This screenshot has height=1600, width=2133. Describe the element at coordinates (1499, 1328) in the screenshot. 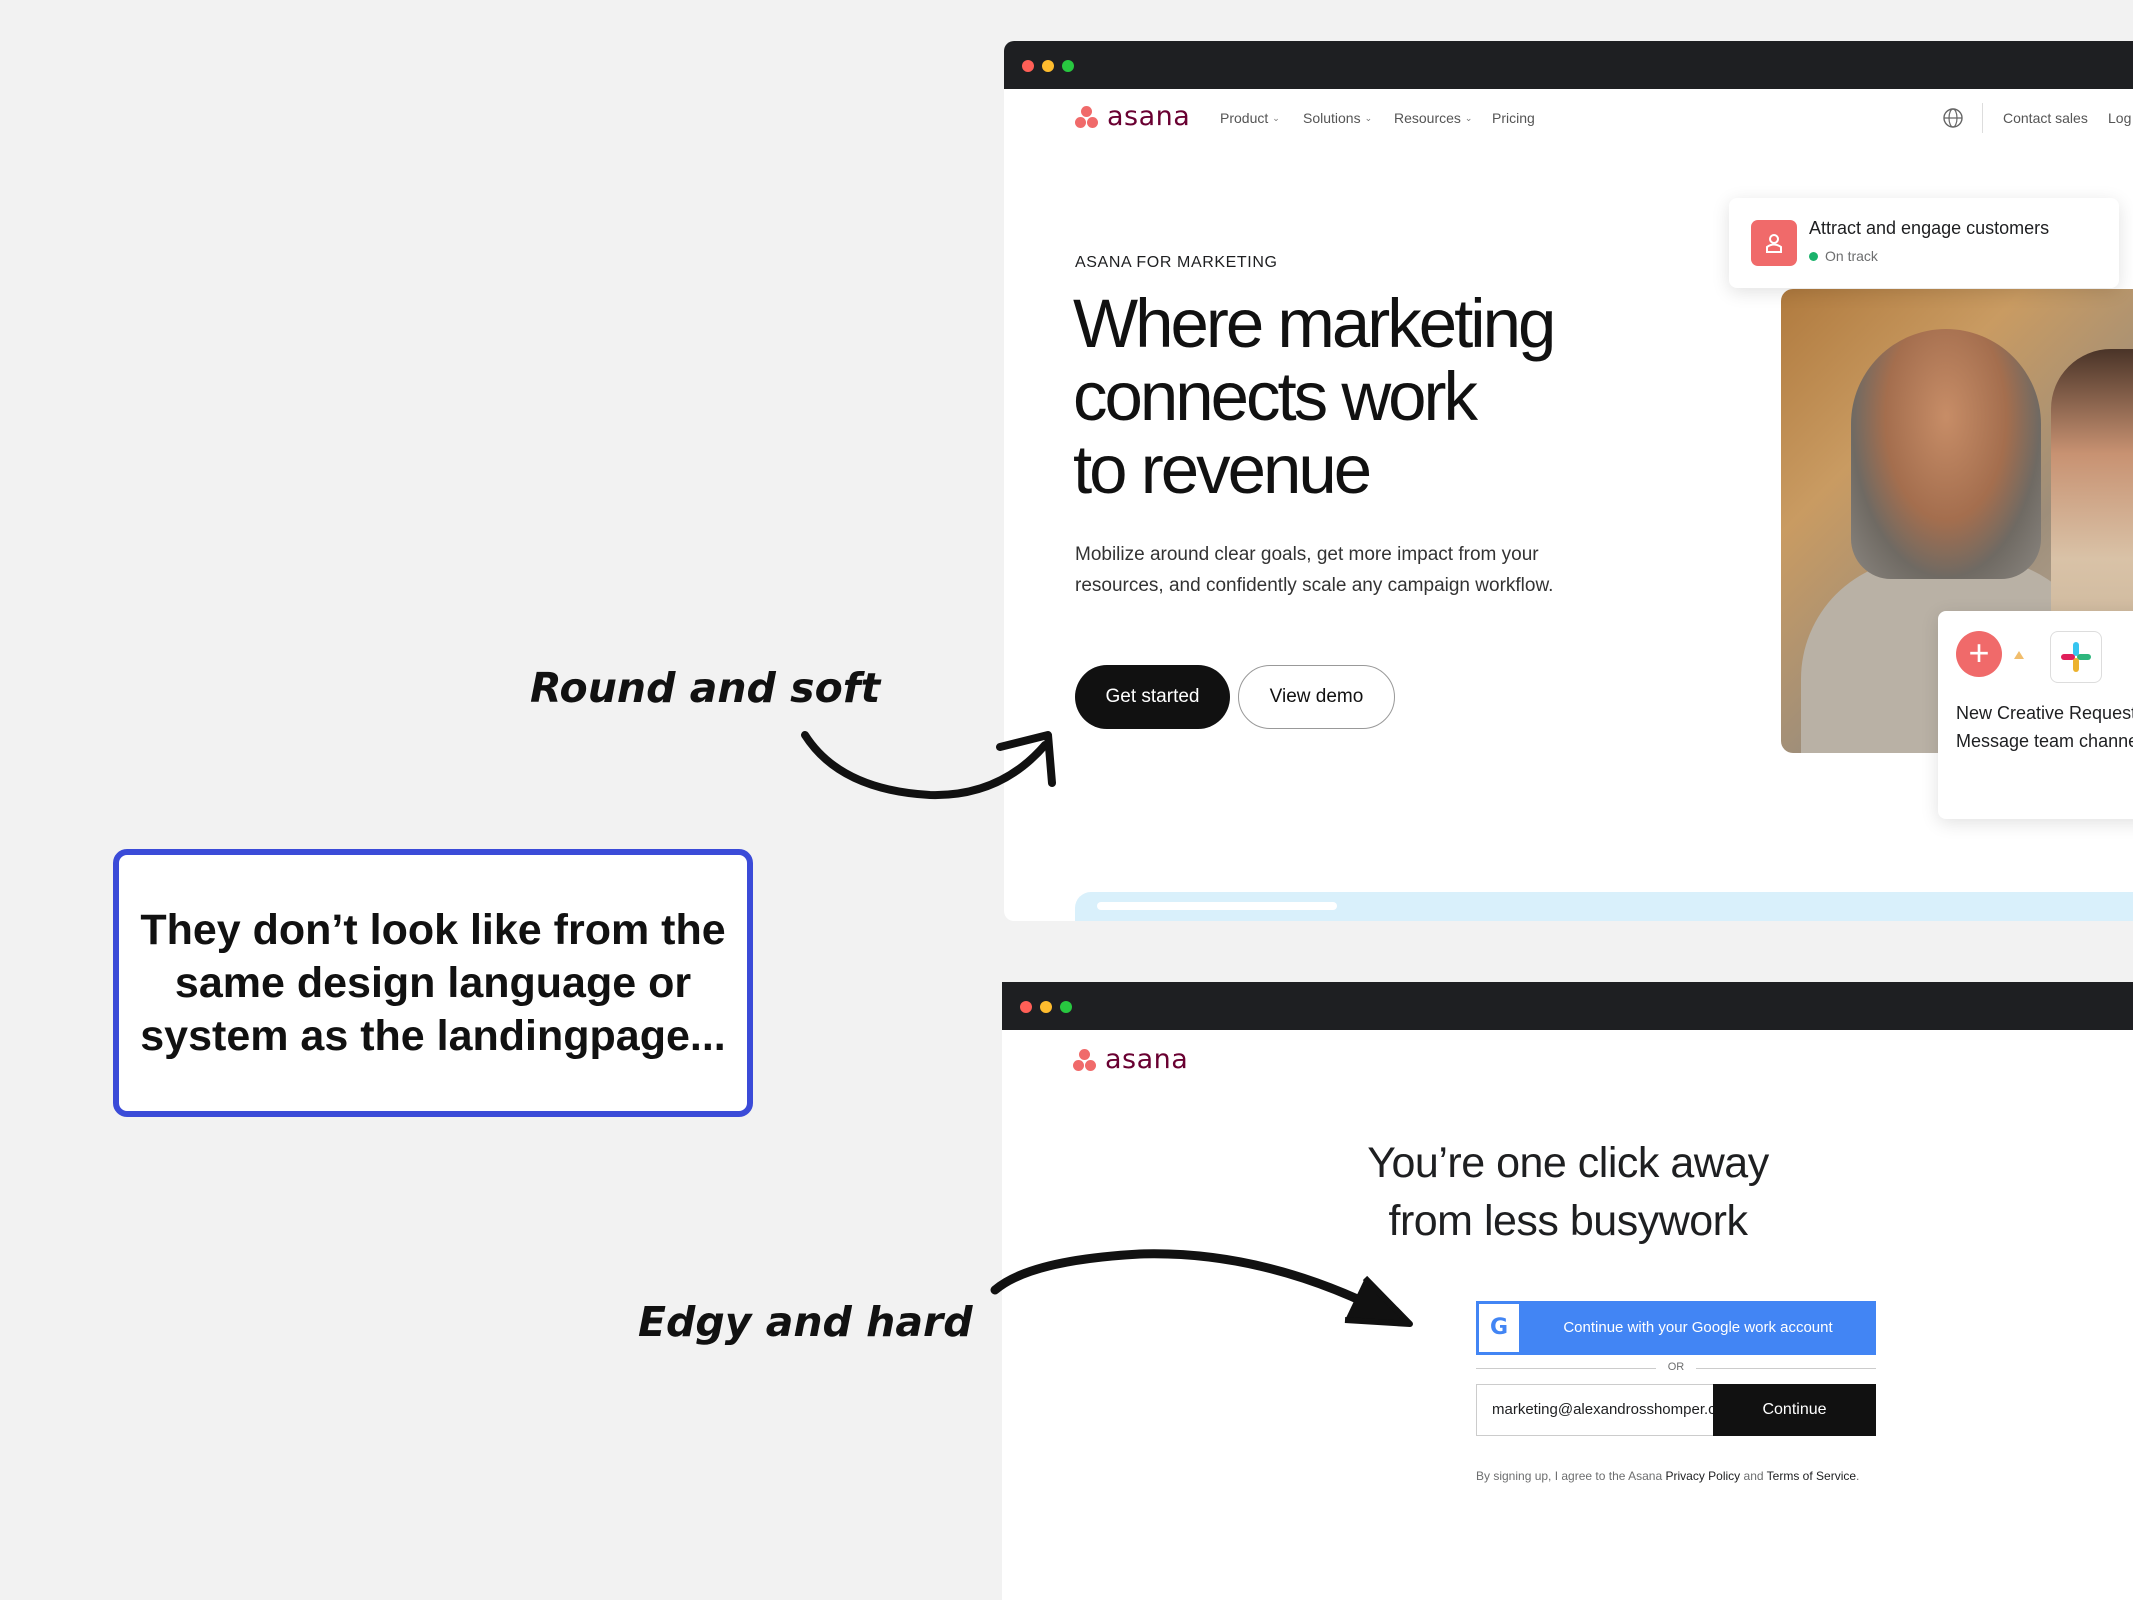

I see `google-icon: G` at that location.